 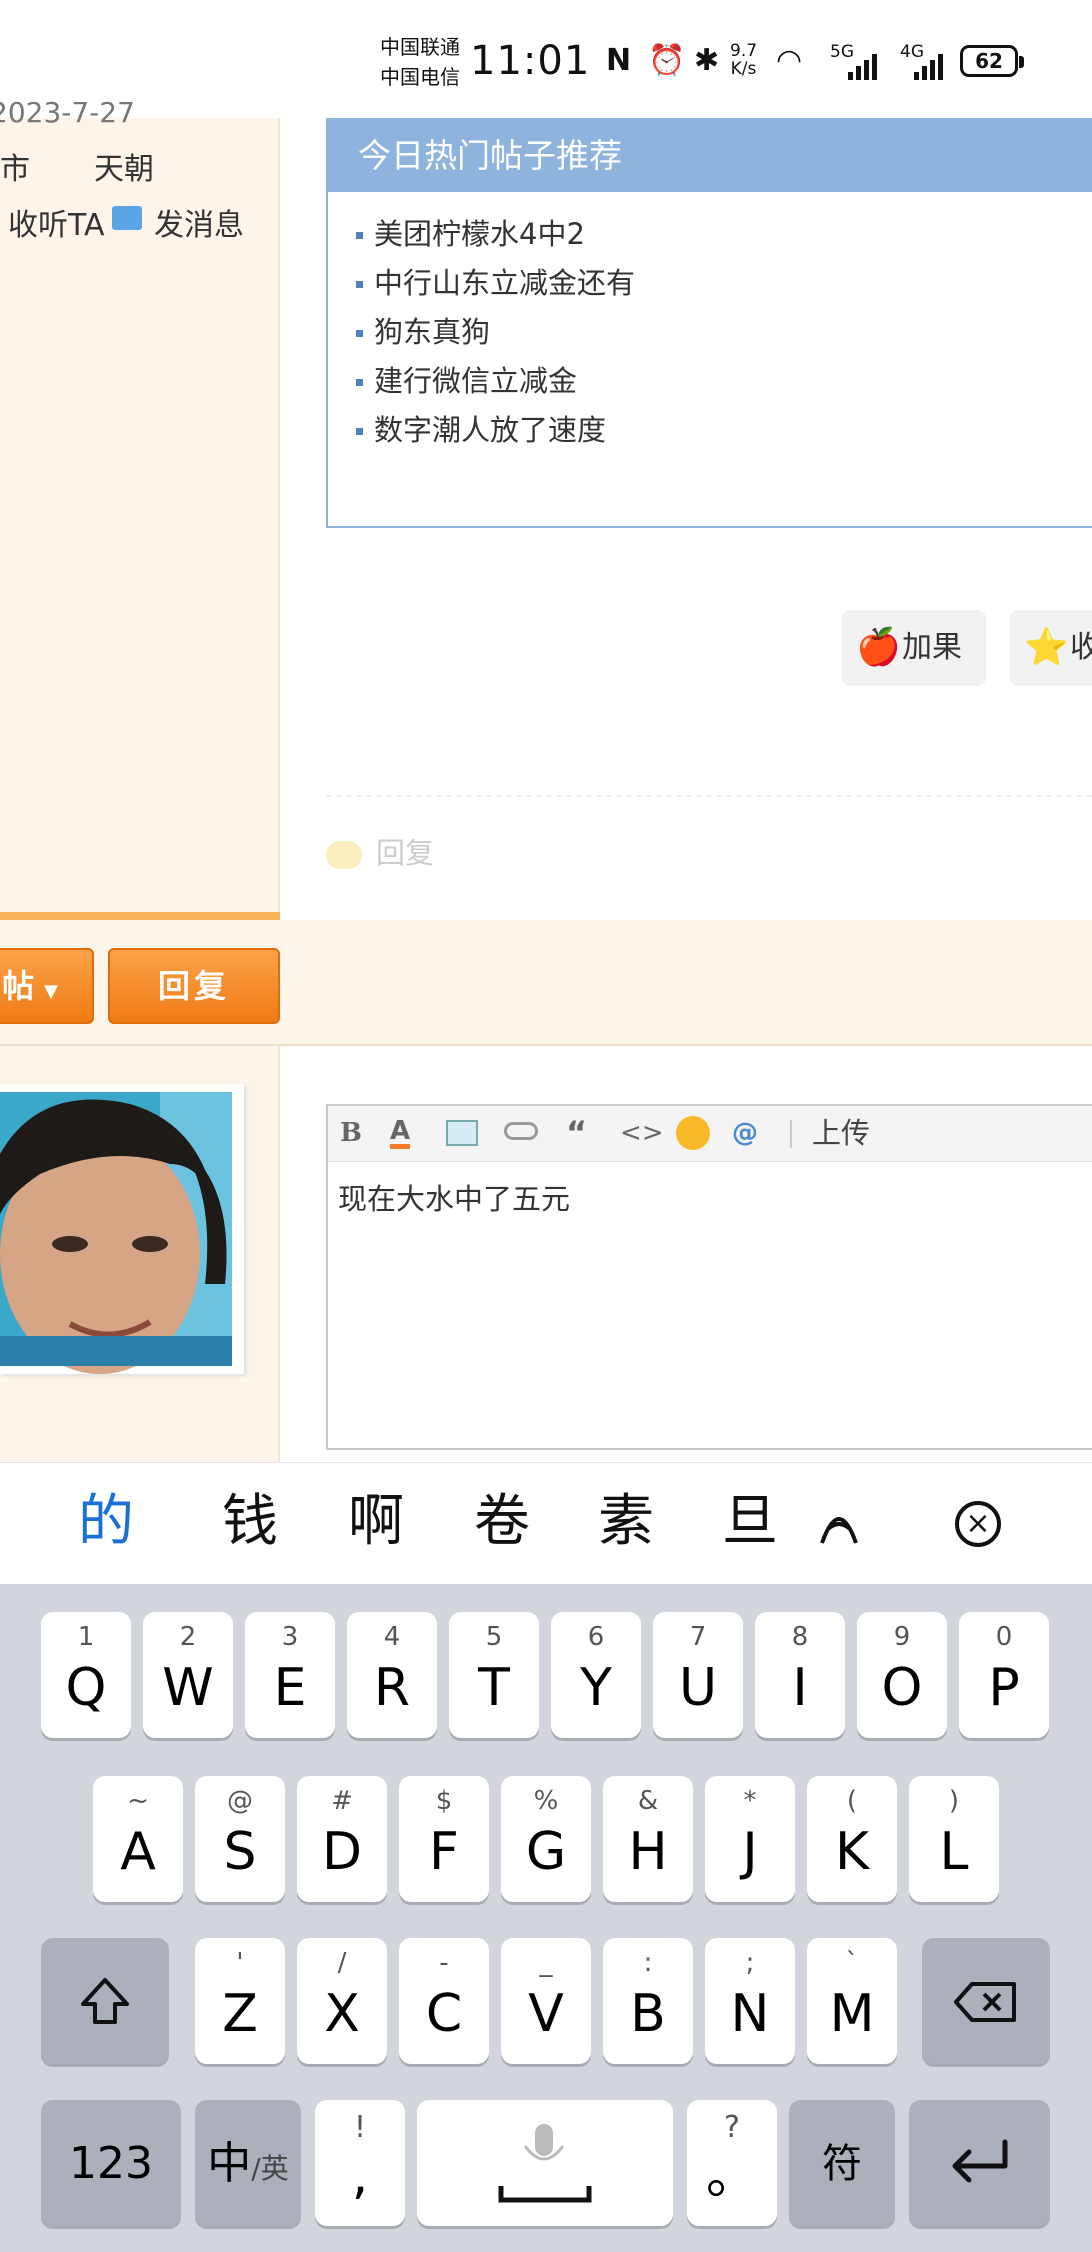 I want to click on candidate-word: 钱, so click(x=250, y=1522).